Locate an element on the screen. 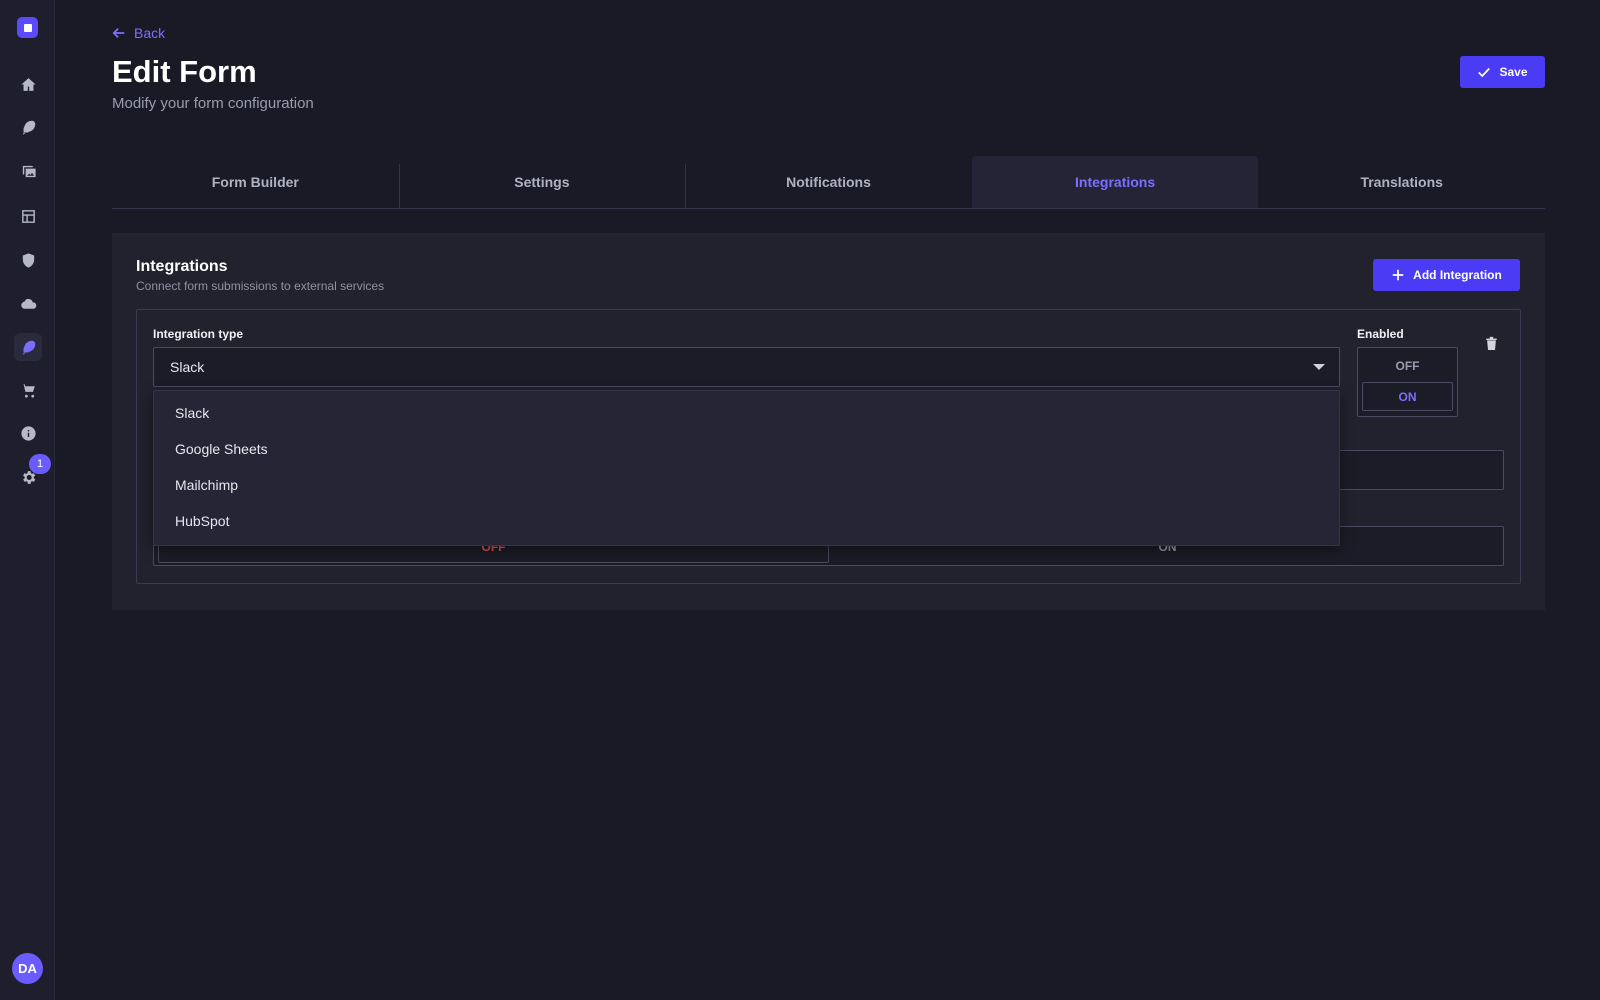 Image resolution: width=1600 pixels, height=1000 pixels. page-subtitle: Modify your form configuration is located at coordinates (213, 103).